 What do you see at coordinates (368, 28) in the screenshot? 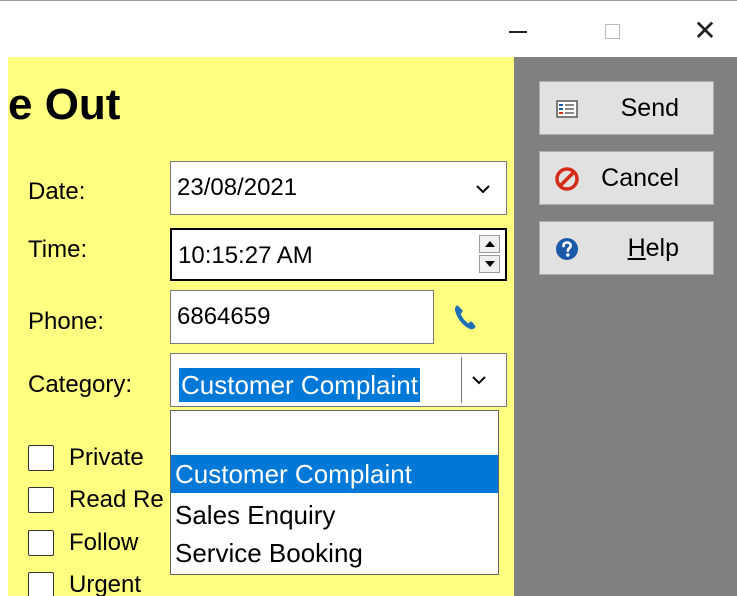
I see `window-title-bar: ✕` at bounding box center [368, 28].